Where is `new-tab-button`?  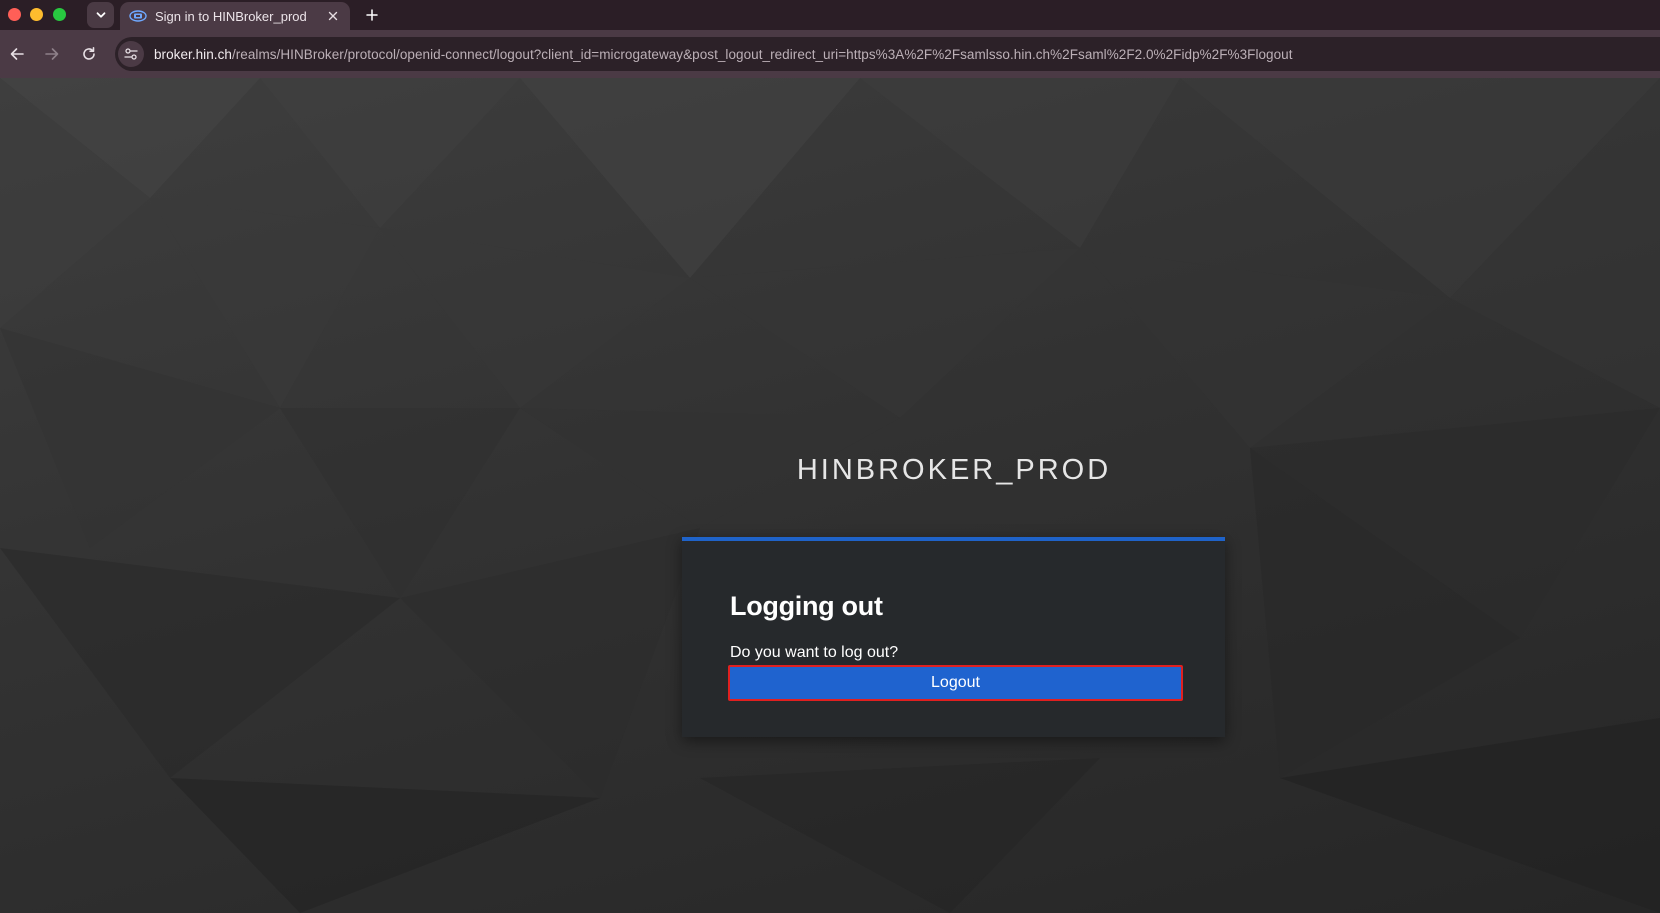
new-tab-button is located at coordinates (372, 15).